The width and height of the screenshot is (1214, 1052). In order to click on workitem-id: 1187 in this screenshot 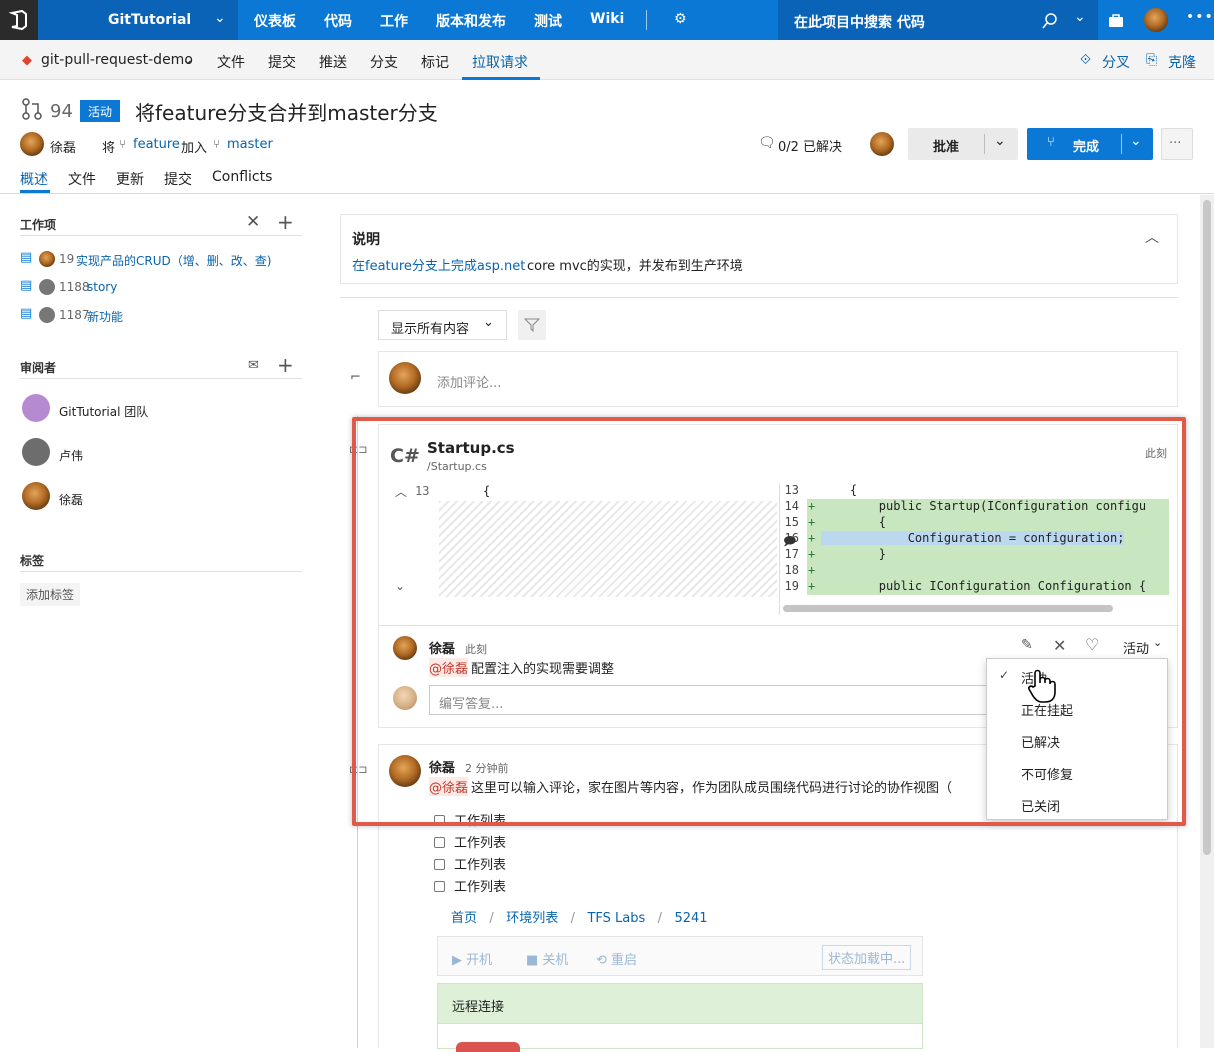, I will do `click(74, 315)`.